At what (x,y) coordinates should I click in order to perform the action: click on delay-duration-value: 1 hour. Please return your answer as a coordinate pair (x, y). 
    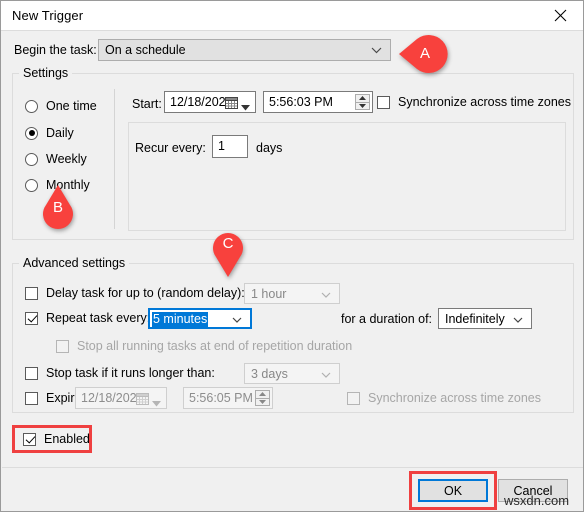
    Looking at the image, I should click on (269, 294).